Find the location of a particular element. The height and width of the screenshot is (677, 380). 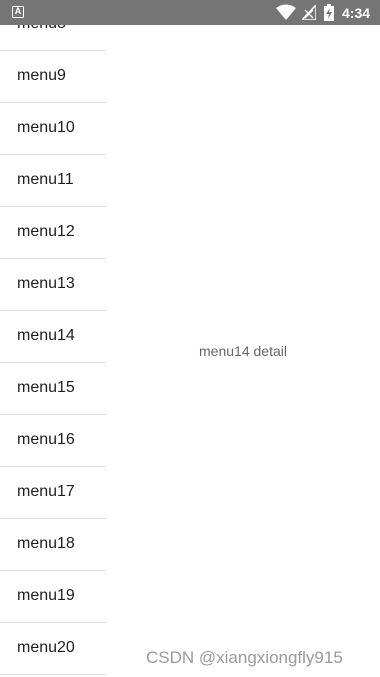

menu-item-menu12: menu12 is located at coordinates (53, 233).